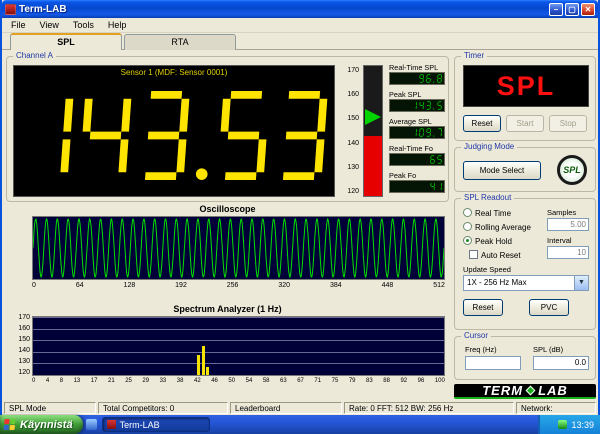  I want to click on update-speed-dropdown: 1X - 256 Hz Max ▼, so click(526, 283).